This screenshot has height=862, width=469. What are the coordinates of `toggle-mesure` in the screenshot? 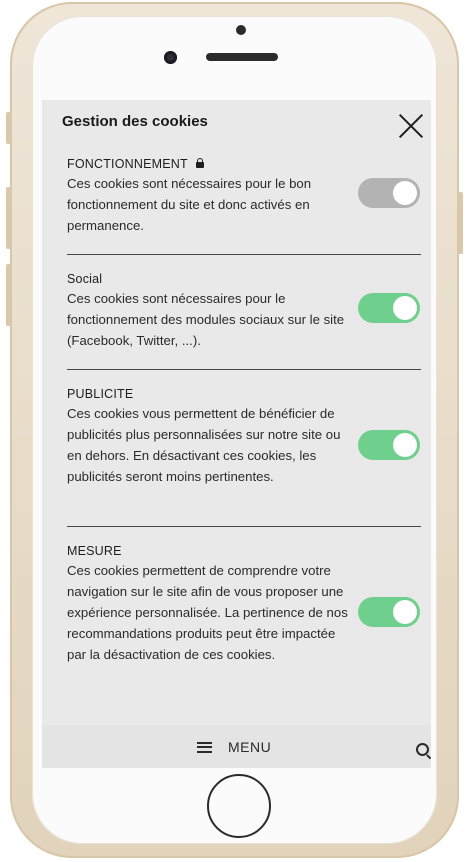 It's located at (389, 612).